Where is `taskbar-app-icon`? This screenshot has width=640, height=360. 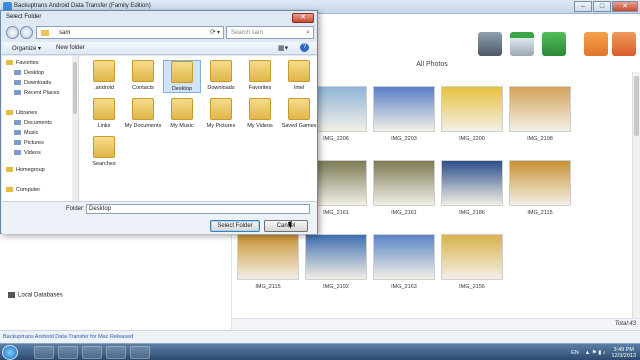
taskbar-app-icon is located at coordinates (140, 352).